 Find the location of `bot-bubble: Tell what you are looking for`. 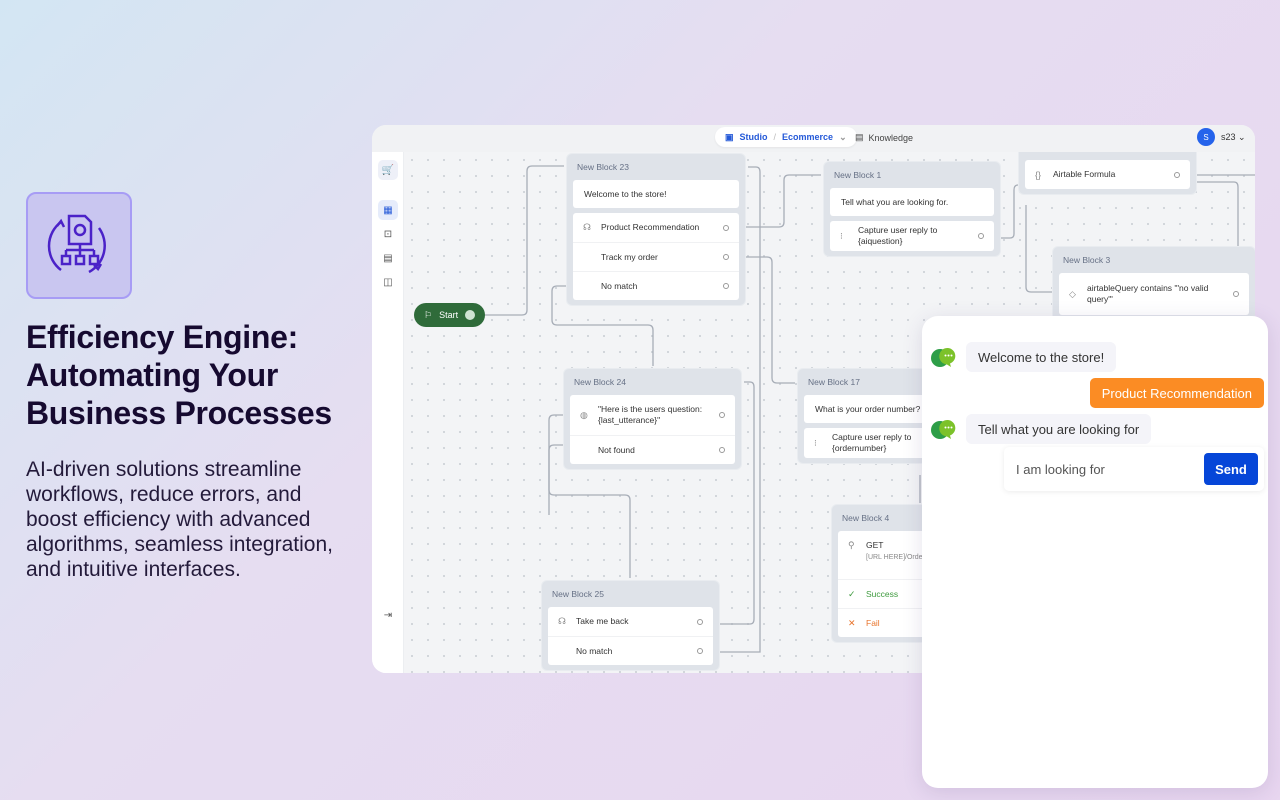

bot-bubble: Tell what you are looking for is located at coordinates (1059, 429).